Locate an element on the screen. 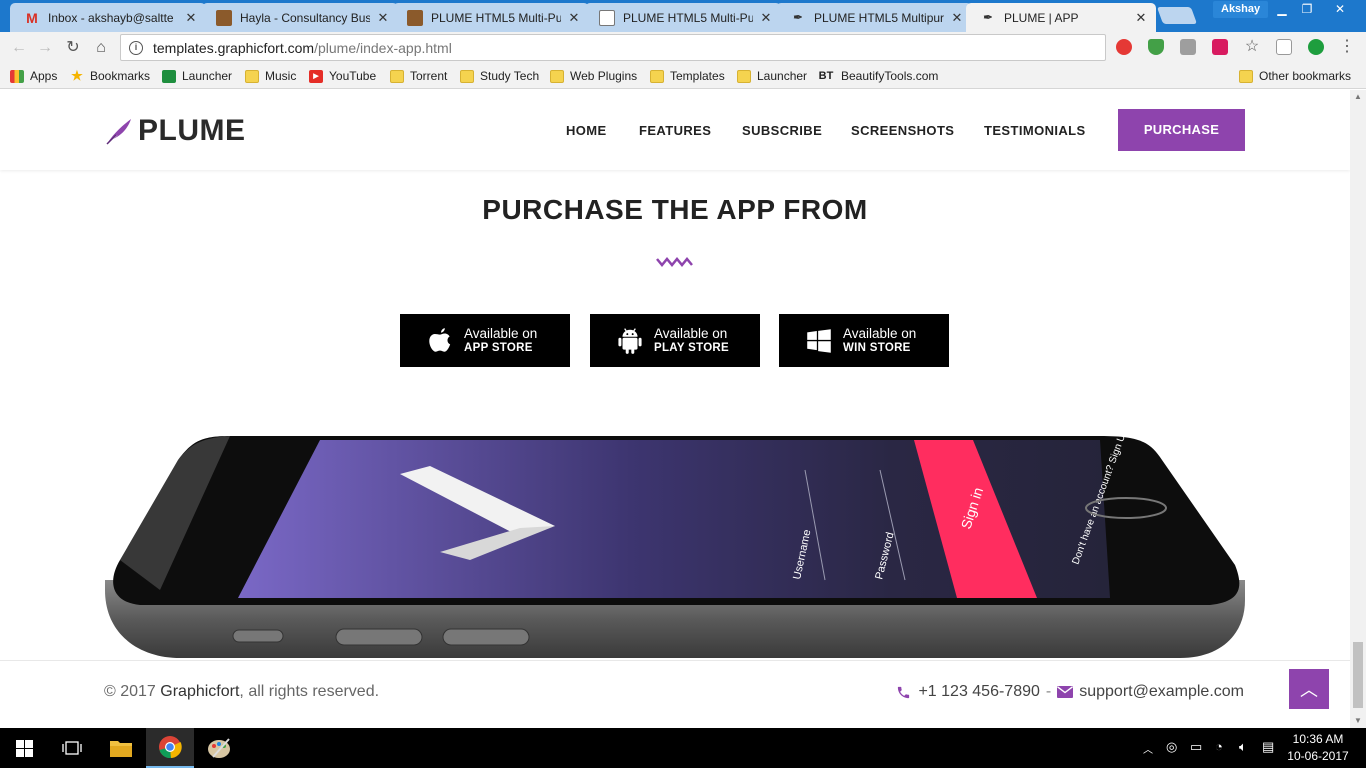 The width and height of the screenshot is (1366, 768). wifi-icon: ◔ is located at coordinates (1219, 746).